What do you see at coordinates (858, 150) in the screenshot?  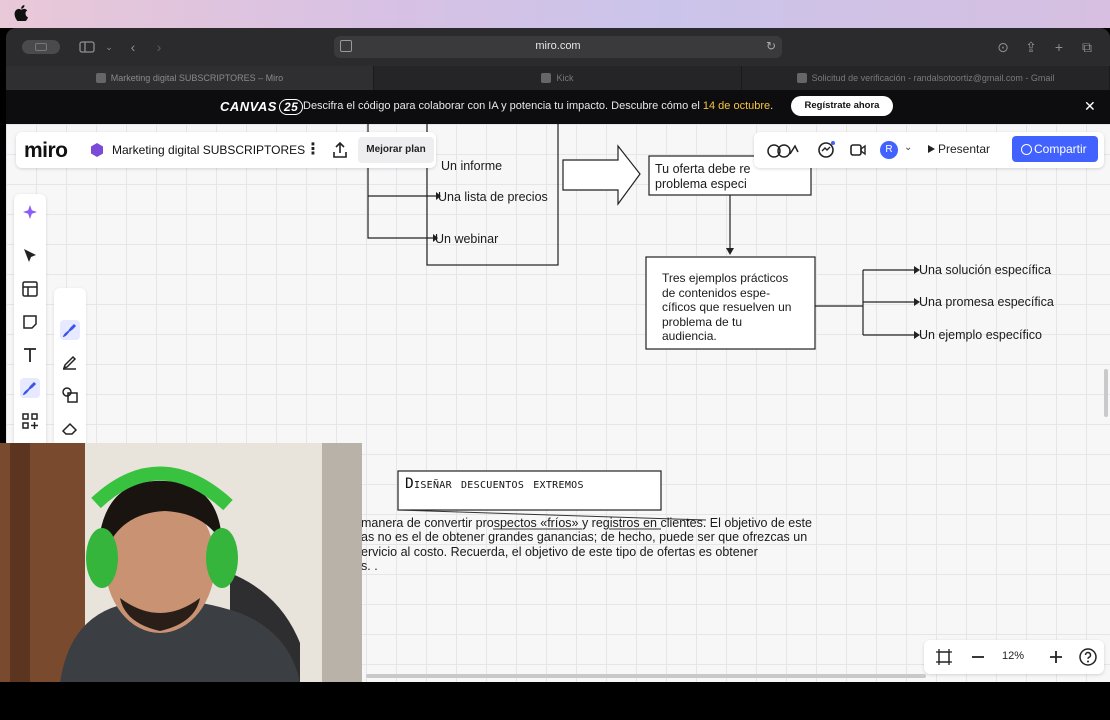 I see `video-call-icon` at bounding box center [858, 150].